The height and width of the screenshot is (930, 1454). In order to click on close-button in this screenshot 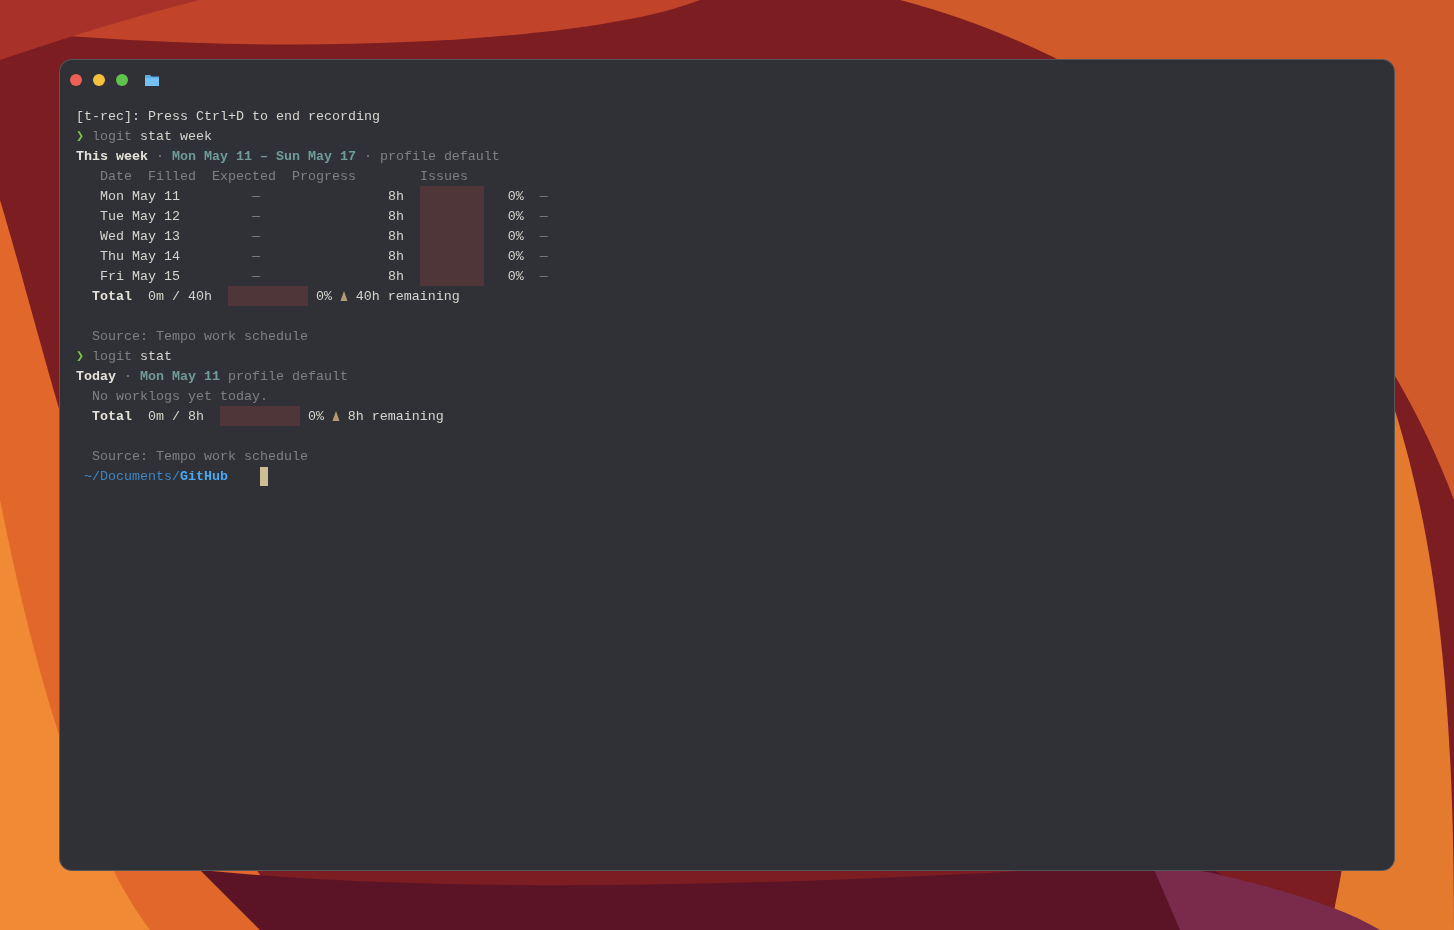, I will do `click(76, 80)`.